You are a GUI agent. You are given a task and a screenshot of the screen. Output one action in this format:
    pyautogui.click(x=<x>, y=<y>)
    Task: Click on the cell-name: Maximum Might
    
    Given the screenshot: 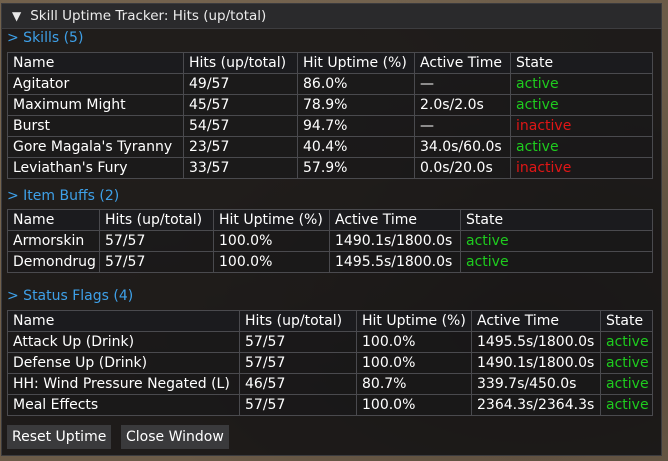 What is the action you would take?
    pyautogui.click(x=95, y=105)
    